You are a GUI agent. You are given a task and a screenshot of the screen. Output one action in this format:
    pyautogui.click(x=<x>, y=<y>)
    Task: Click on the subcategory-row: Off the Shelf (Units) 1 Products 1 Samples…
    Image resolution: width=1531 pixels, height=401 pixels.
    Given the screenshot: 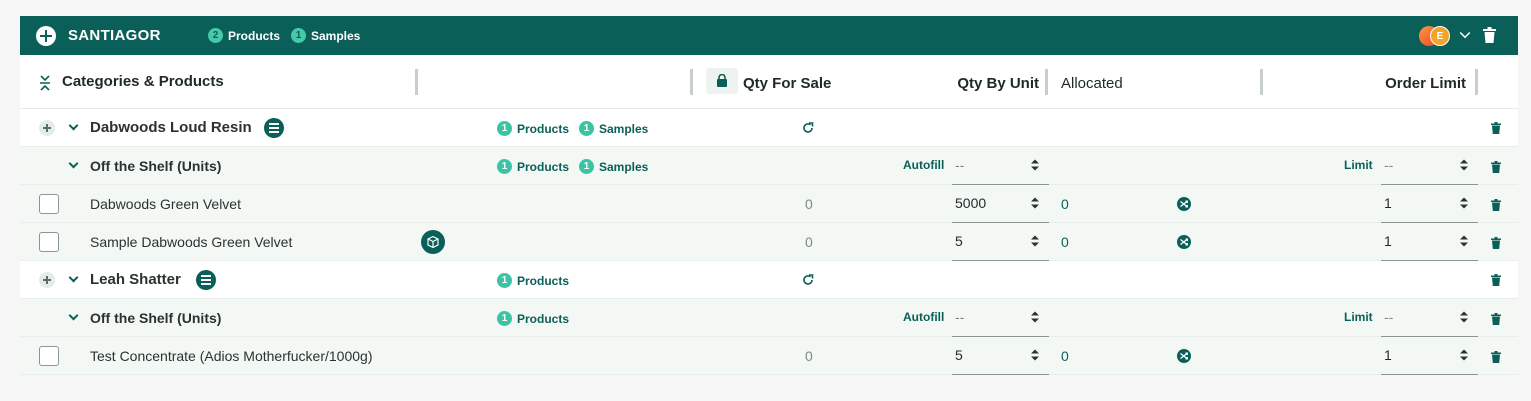 What is the action you would take?
    pyautogui.click(x=769, y=166)
    